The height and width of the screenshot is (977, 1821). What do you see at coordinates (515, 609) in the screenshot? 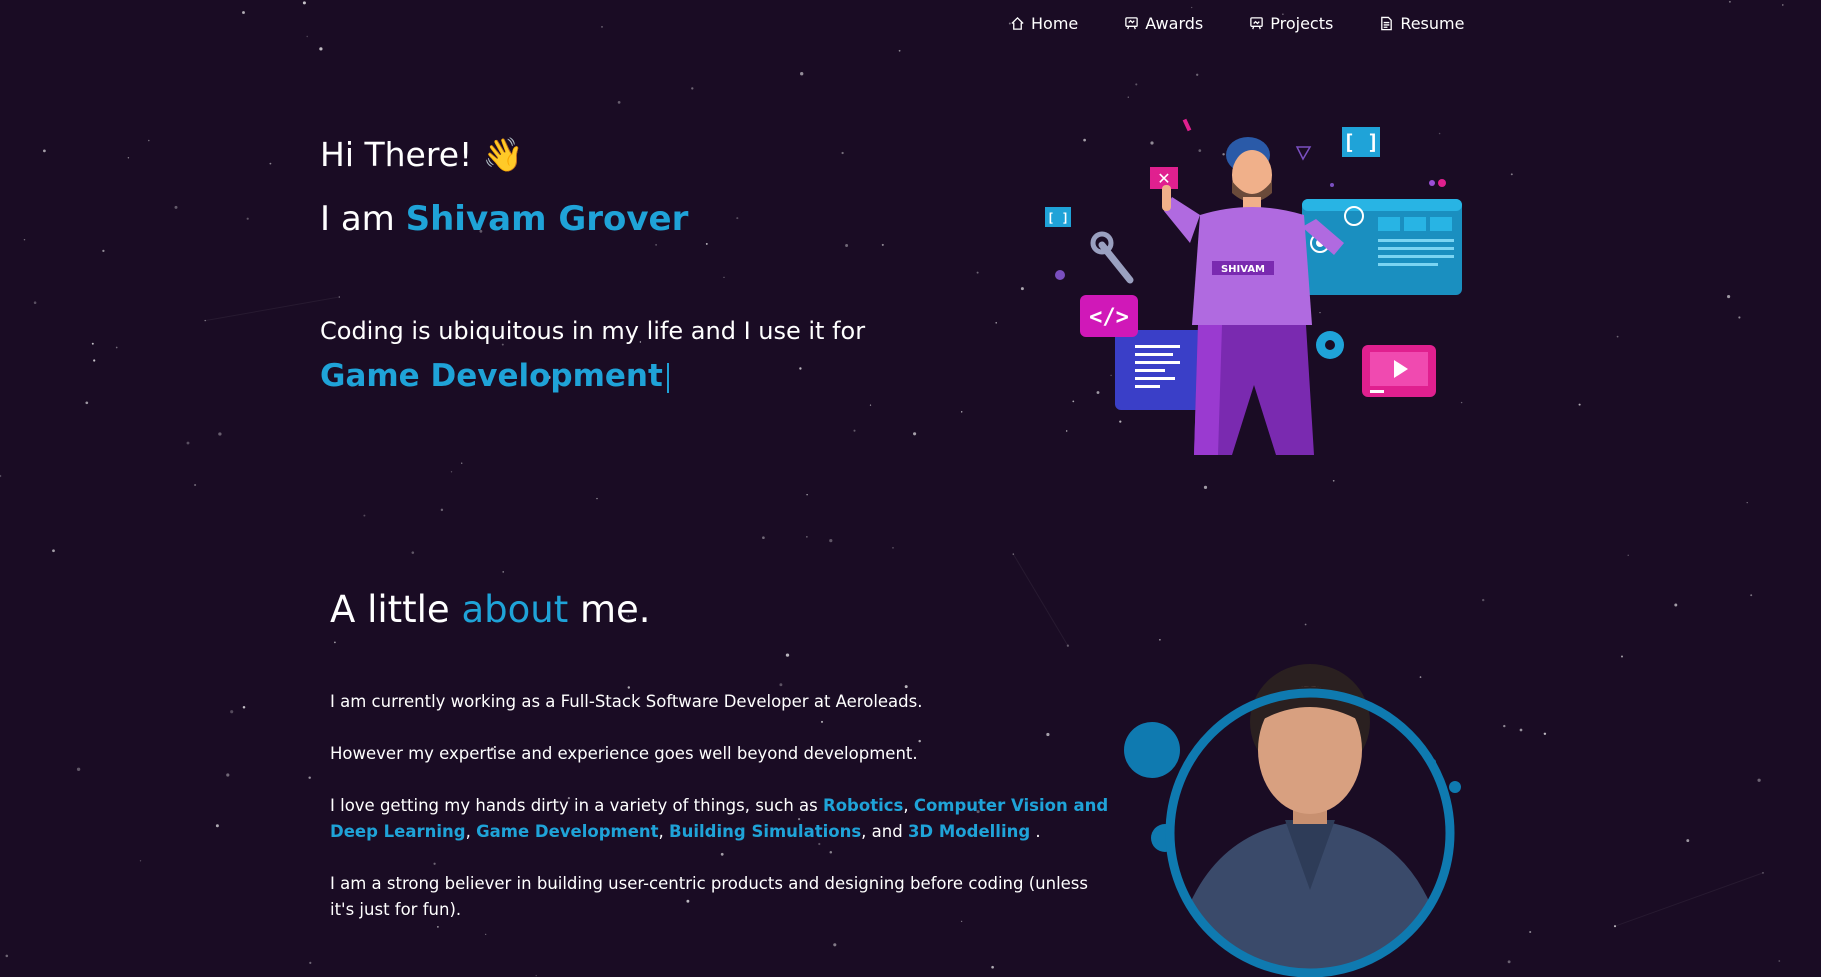
I see `about-title-highlight: about` at bounding box center [515, 609].